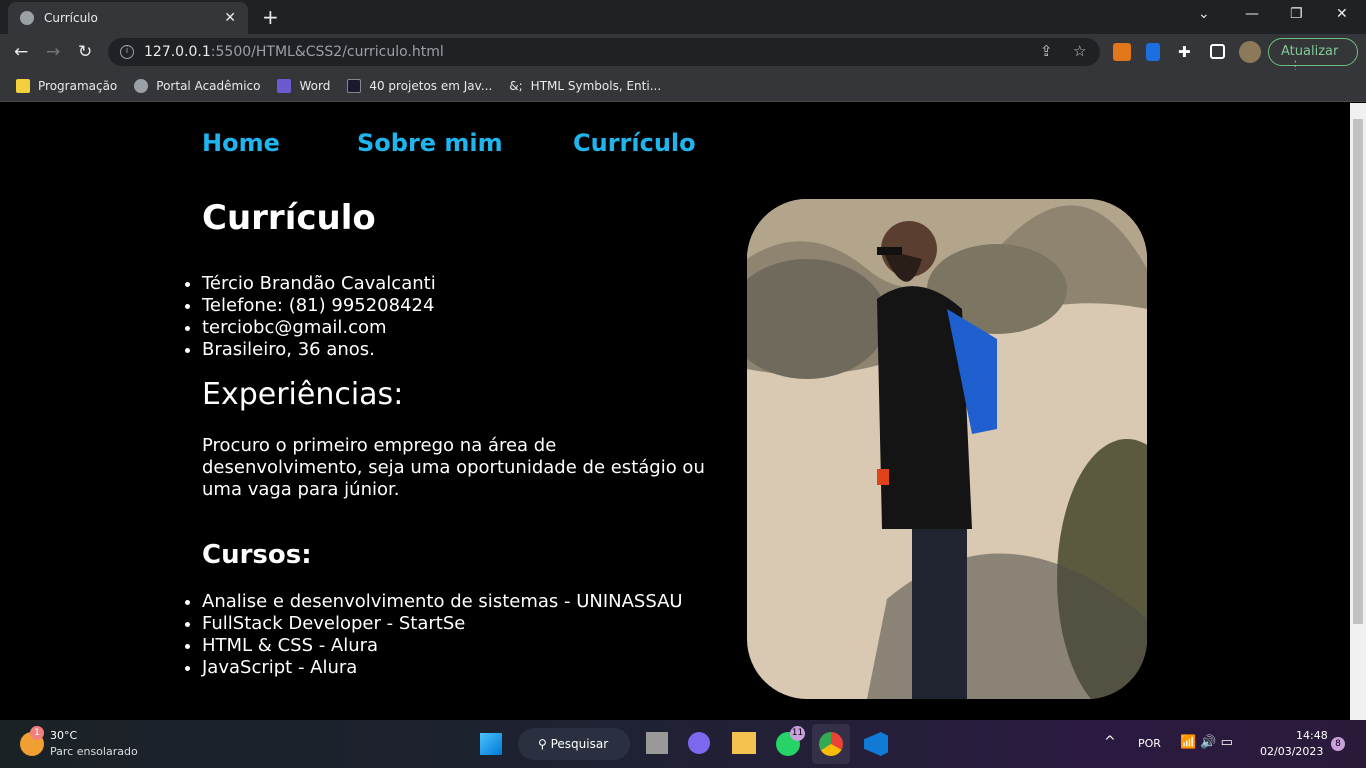 The width and height of the screenshot is (1366, 768). What do you see at coordinates (430, 143) in the screenshot?
I see `nav-sobre-mim: Sobre mim` at bounding box center [430, 143].